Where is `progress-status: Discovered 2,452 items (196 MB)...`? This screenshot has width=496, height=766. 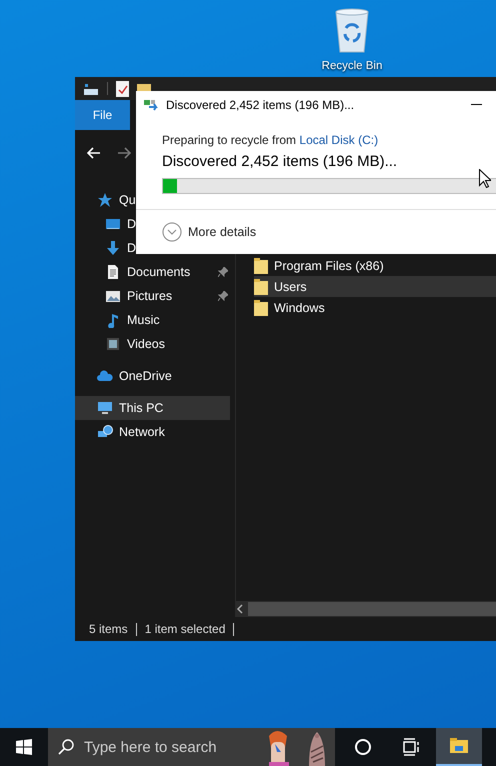
progress-status: Discovered 2,452 items (196 MB)... is located at coordinates (280, 161).